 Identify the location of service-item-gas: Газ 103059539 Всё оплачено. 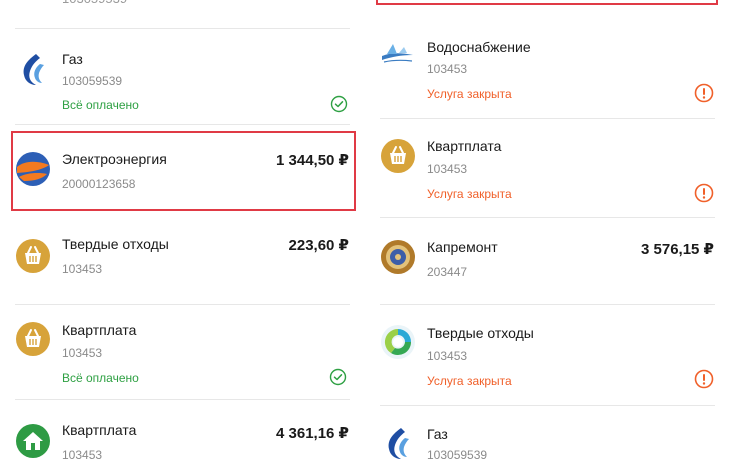
(182, 79).